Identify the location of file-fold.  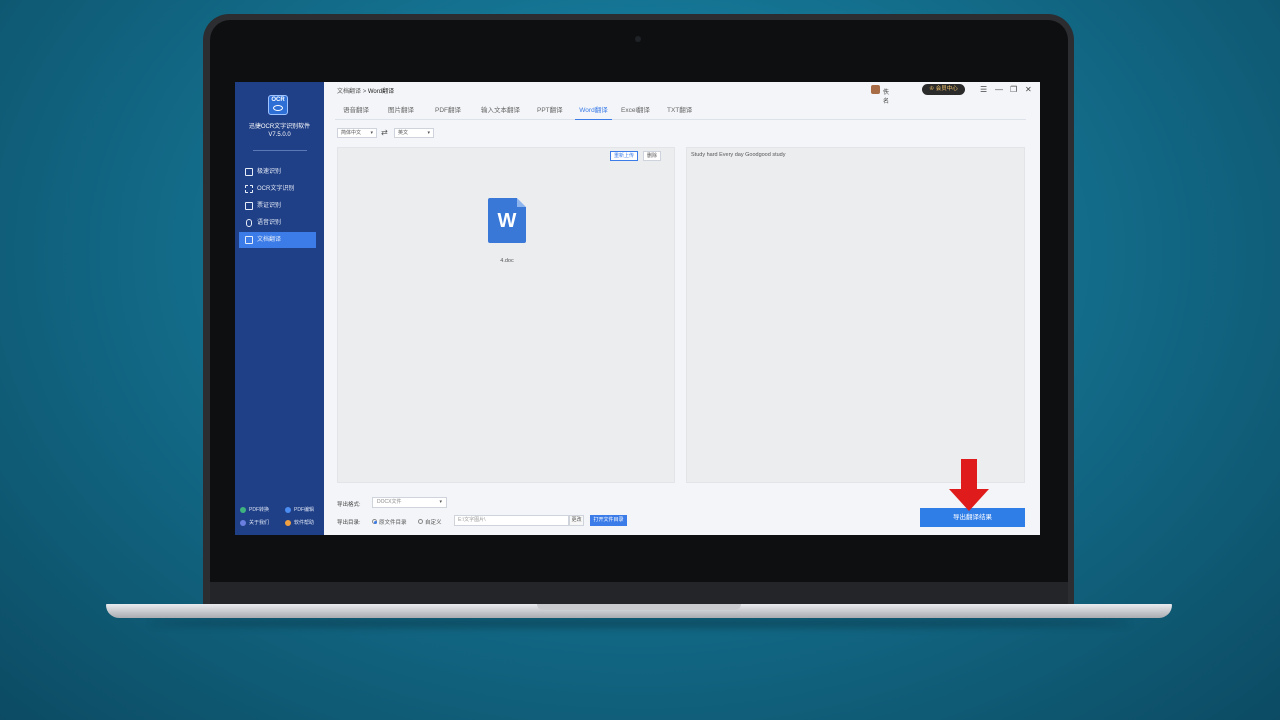
(521, 202).